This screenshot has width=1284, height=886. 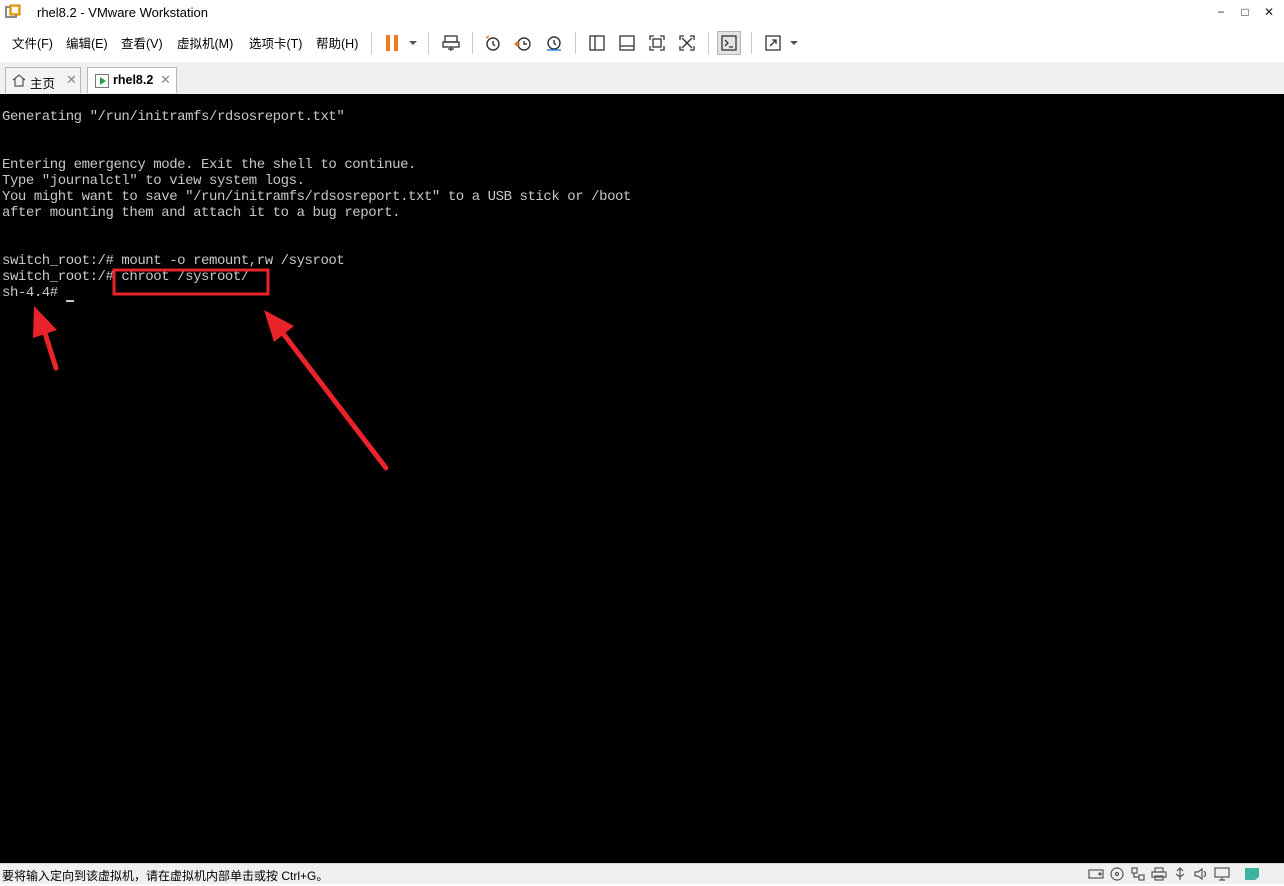 I want to click on menu-view: 查看(V), so click(x=142, y=42).